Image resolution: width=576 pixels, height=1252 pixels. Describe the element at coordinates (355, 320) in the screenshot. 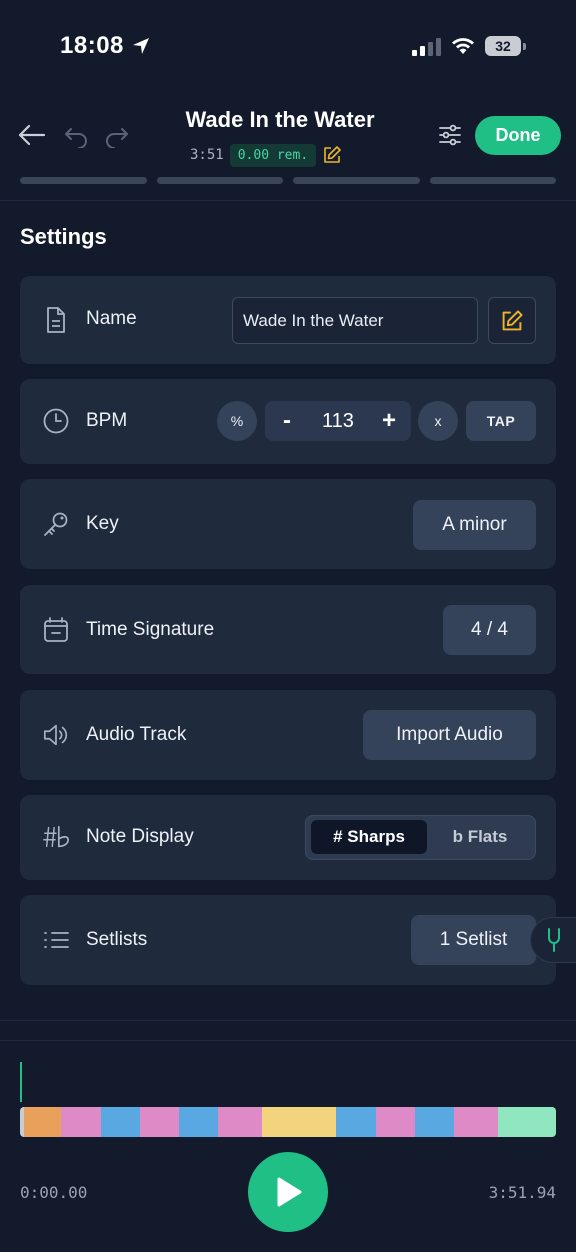

I see `name-field: Wade In the Water` at that location.